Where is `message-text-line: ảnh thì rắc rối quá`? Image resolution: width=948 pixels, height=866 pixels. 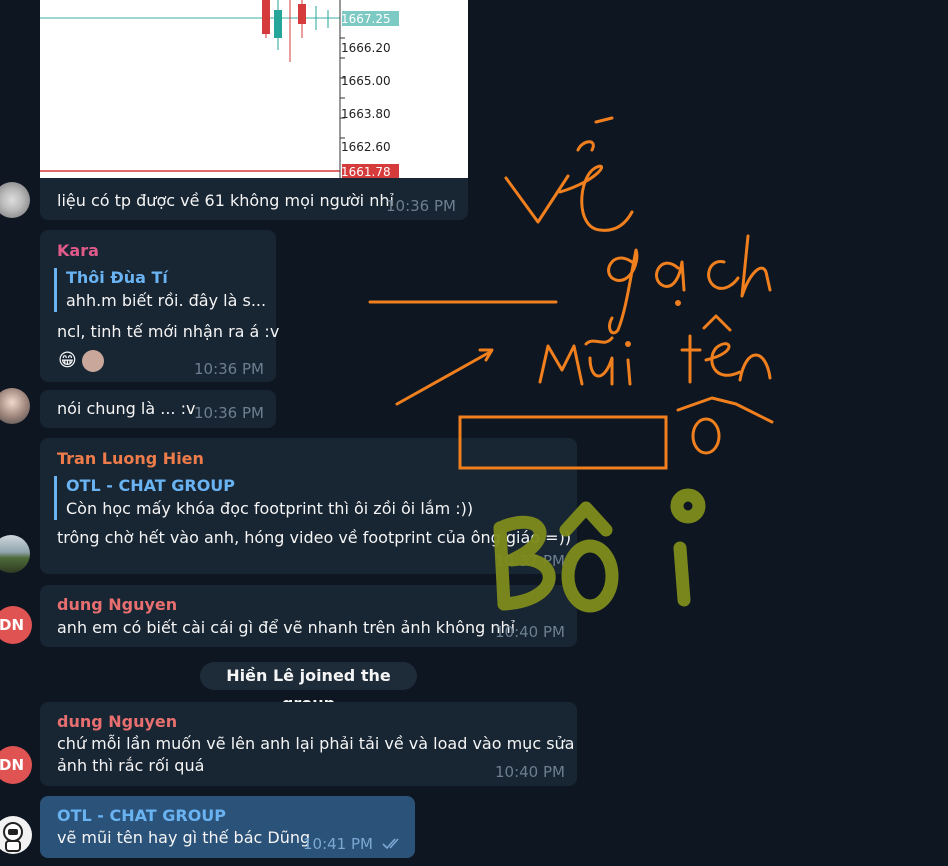 message-text-line: ảnh thì rắc rối quá is located at coordinates (131, 765).